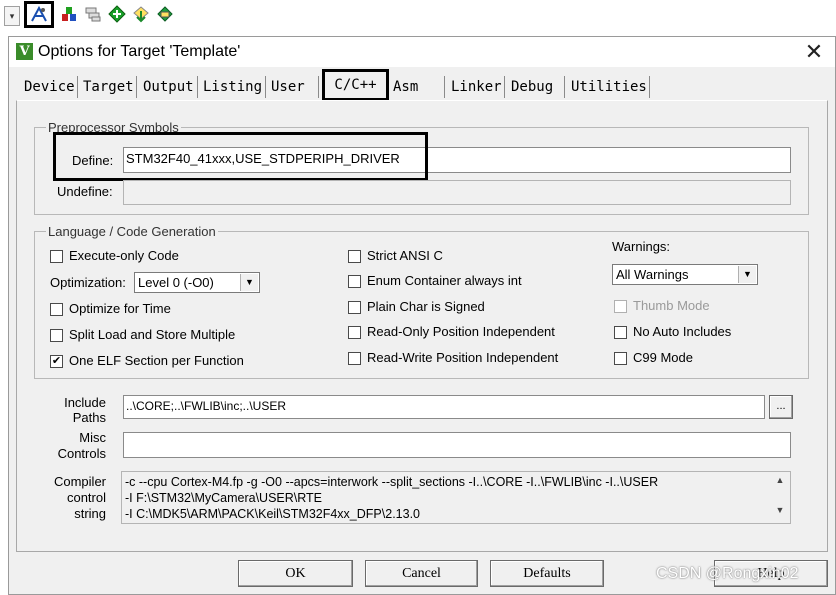 The height and width of the screenshot is (595, 836). Describe the element at coordinates (620, 306) in the screenshot. I see `thumb-mode-checkbox` at that location.